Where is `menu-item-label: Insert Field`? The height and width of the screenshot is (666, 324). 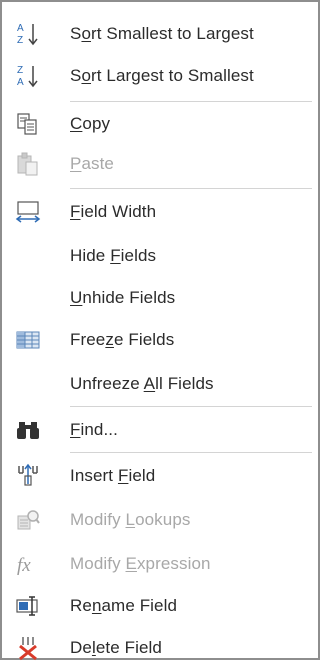 menu-item-label: Insert Field is located at coordinates (113, 475).